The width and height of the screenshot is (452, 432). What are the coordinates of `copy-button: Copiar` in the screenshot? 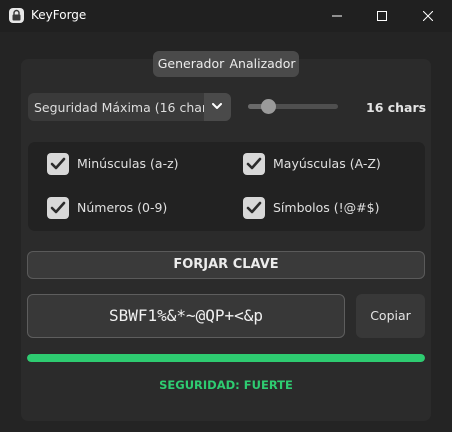 It's located at (390, 316).